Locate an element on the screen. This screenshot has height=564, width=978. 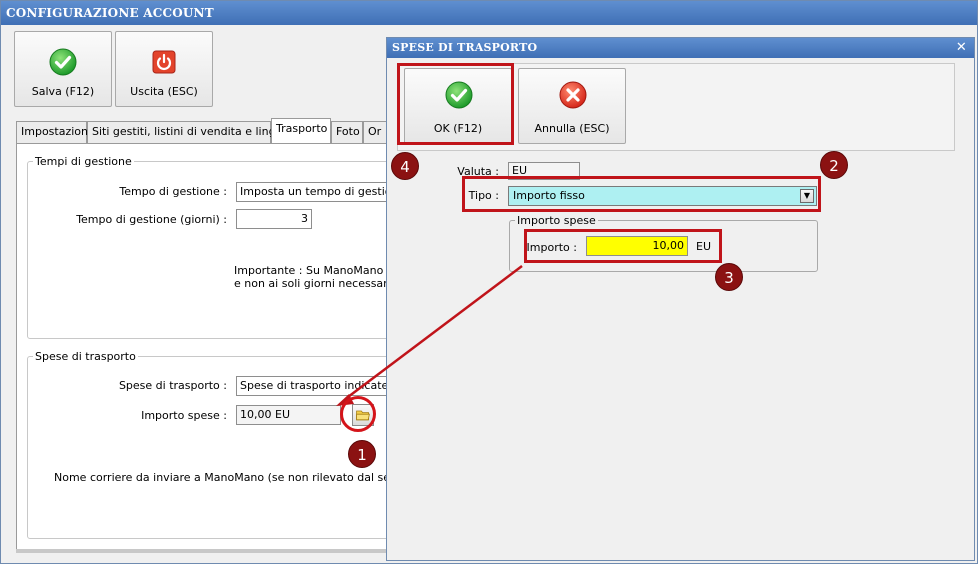
importo-spese-label: Importo spese : is located at coordinates (184, 415).